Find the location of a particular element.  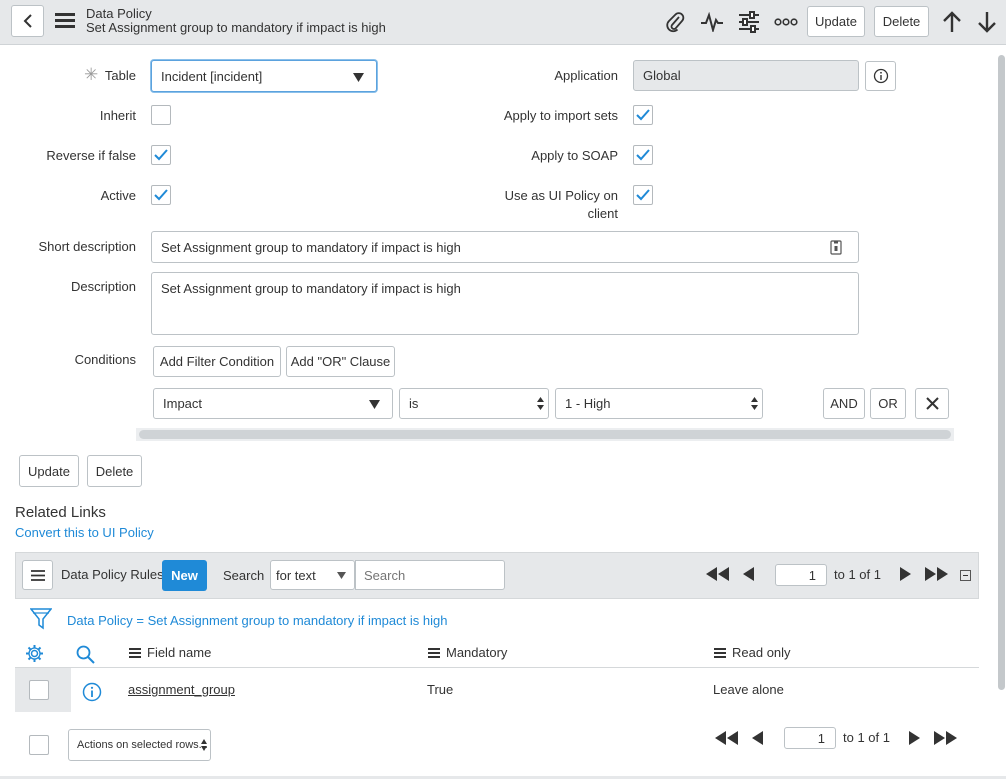

condition-delete-button is located at coordinates (932, 403).